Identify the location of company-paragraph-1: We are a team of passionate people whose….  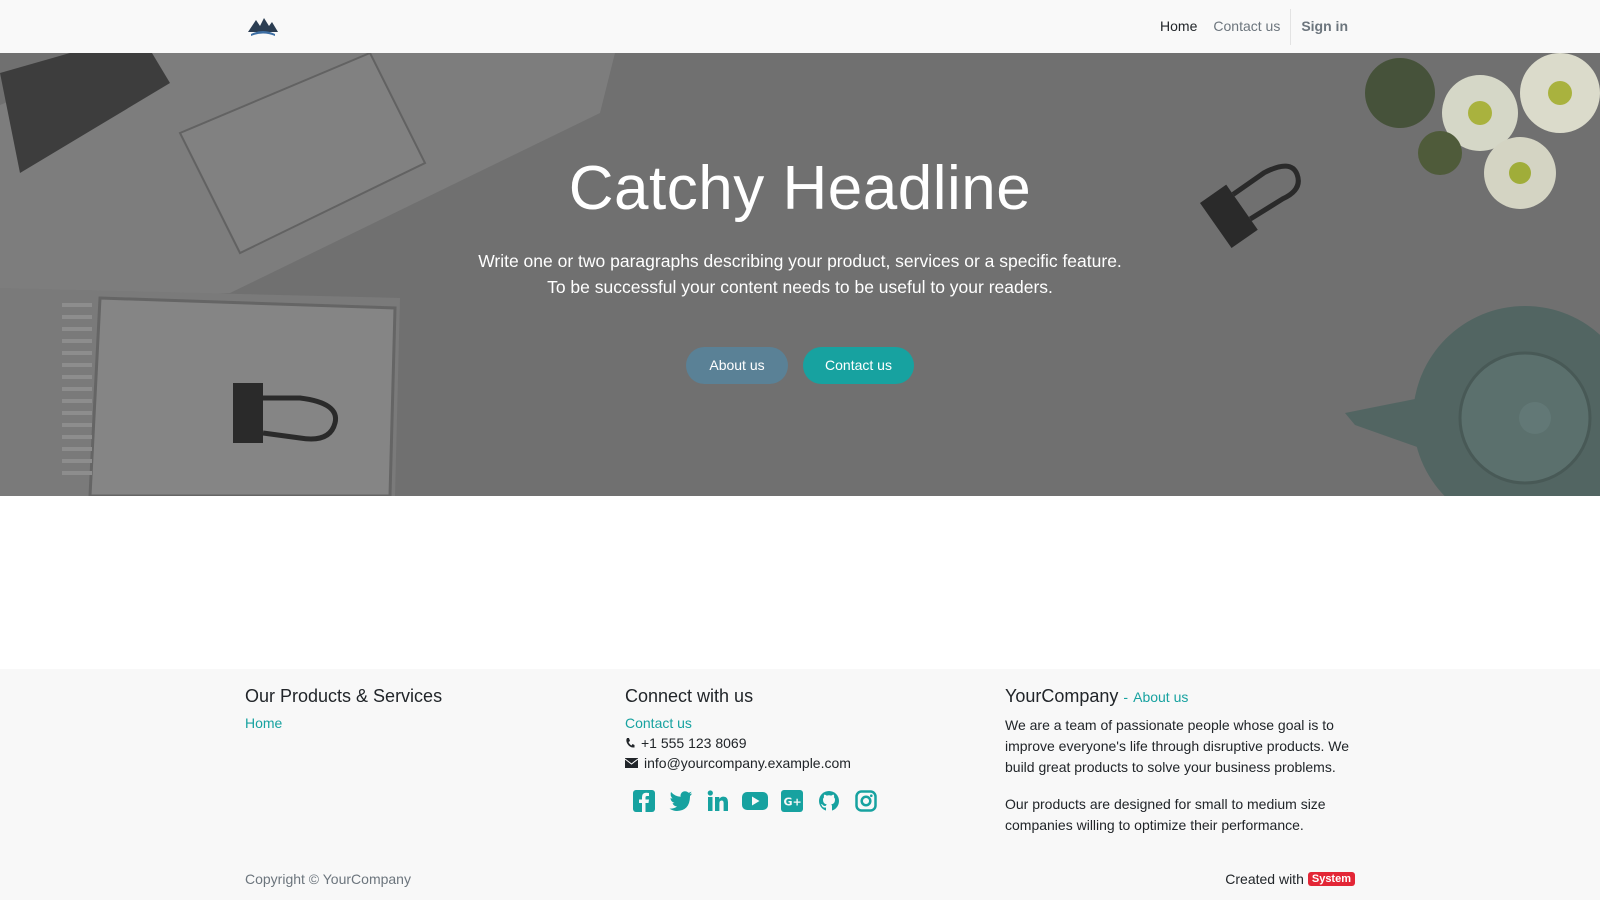
(1177, 746).